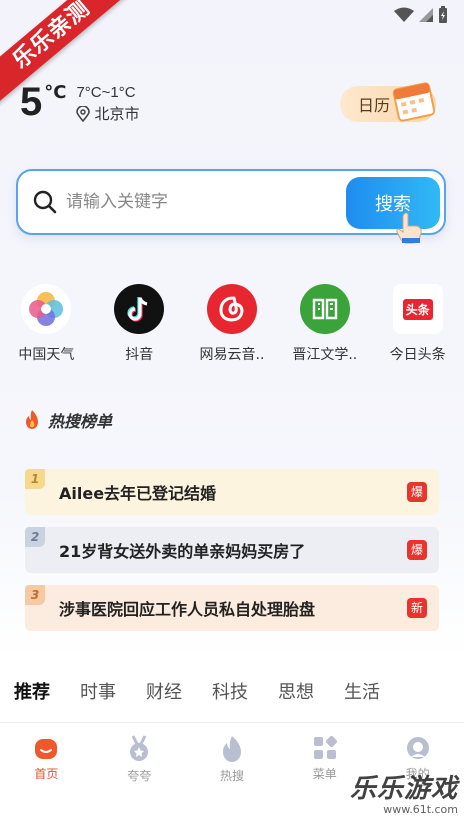 The height and width of the screenshot is (824, 464). I want to click on app-douyin: 抖音, so click(139, 324).